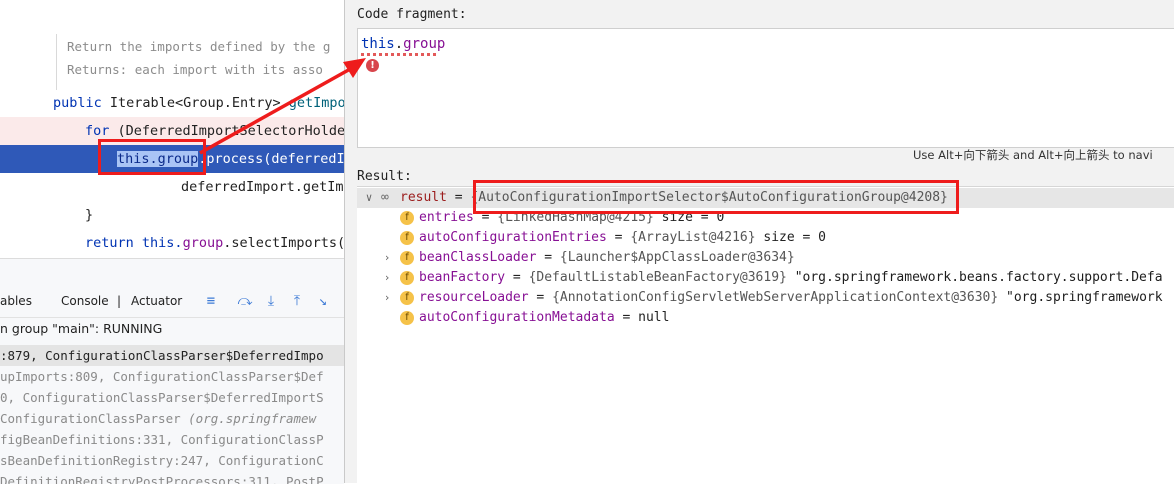  Describe the element at coordinates (716, 197) in the screenshot. I see `annotation-box-result` at that location.